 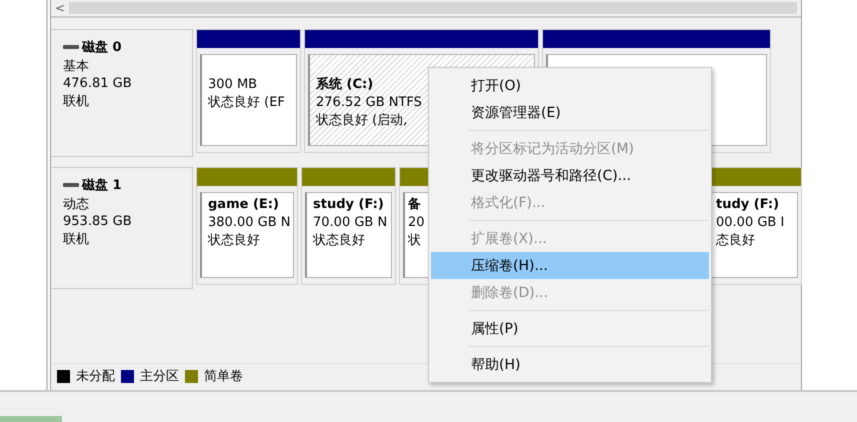 I want to click on legend-label: 主分区, so click(x=159, y=376).